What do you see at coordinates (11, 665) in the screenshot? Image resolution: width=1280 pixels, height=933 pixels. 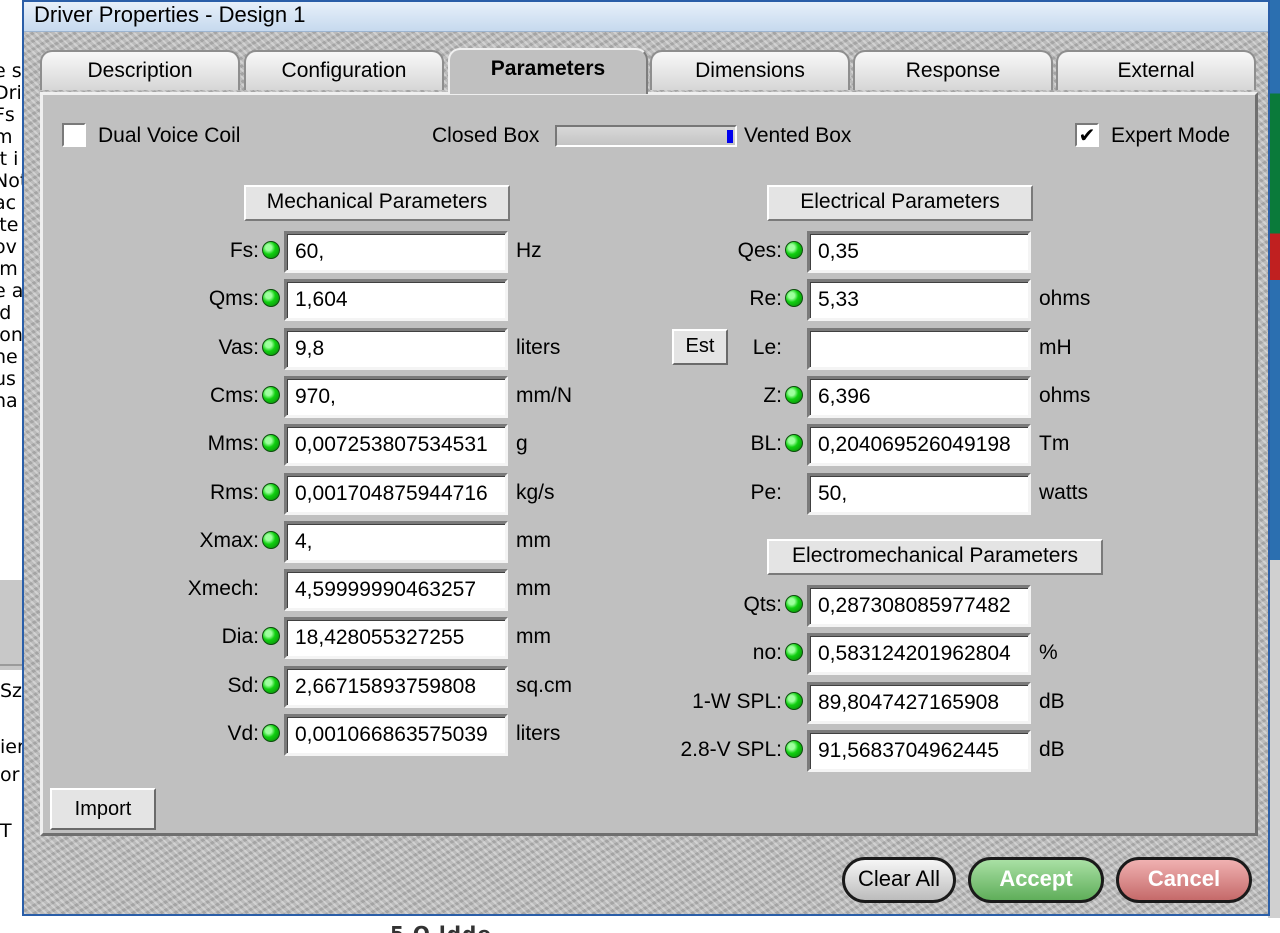 I see `background-divider` at bounding box center [11, 665].